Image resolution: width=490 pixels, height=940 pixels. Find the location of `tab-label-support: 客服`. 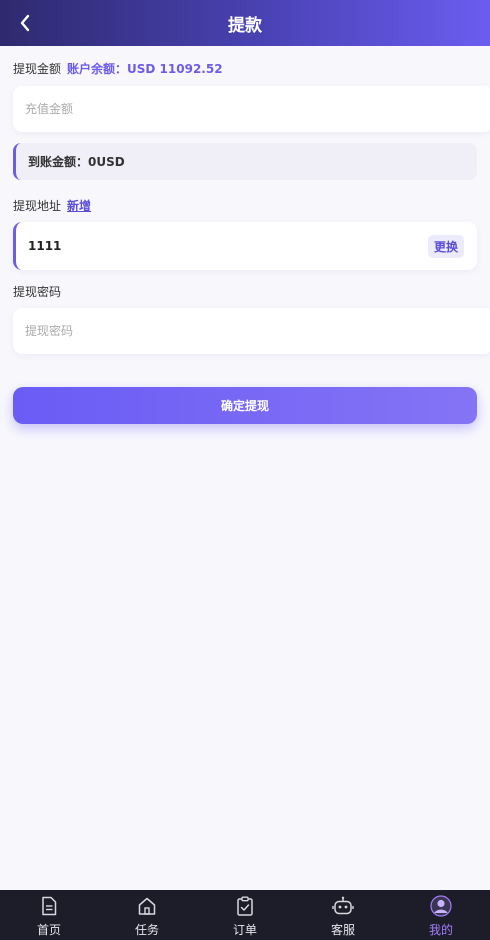

tab-label-support: 客服 is located at coordinates (342, 930).